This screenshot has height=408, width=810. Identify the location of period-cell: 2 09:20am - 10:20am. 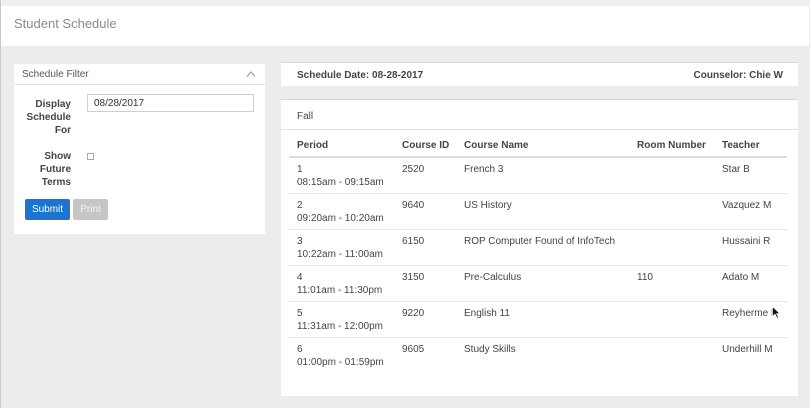
(341, 211).